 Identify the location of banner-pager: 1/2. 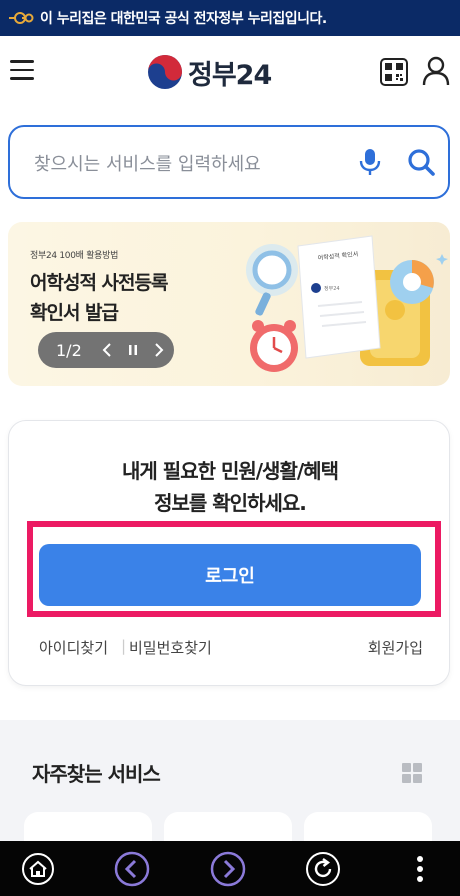
(106, 350).